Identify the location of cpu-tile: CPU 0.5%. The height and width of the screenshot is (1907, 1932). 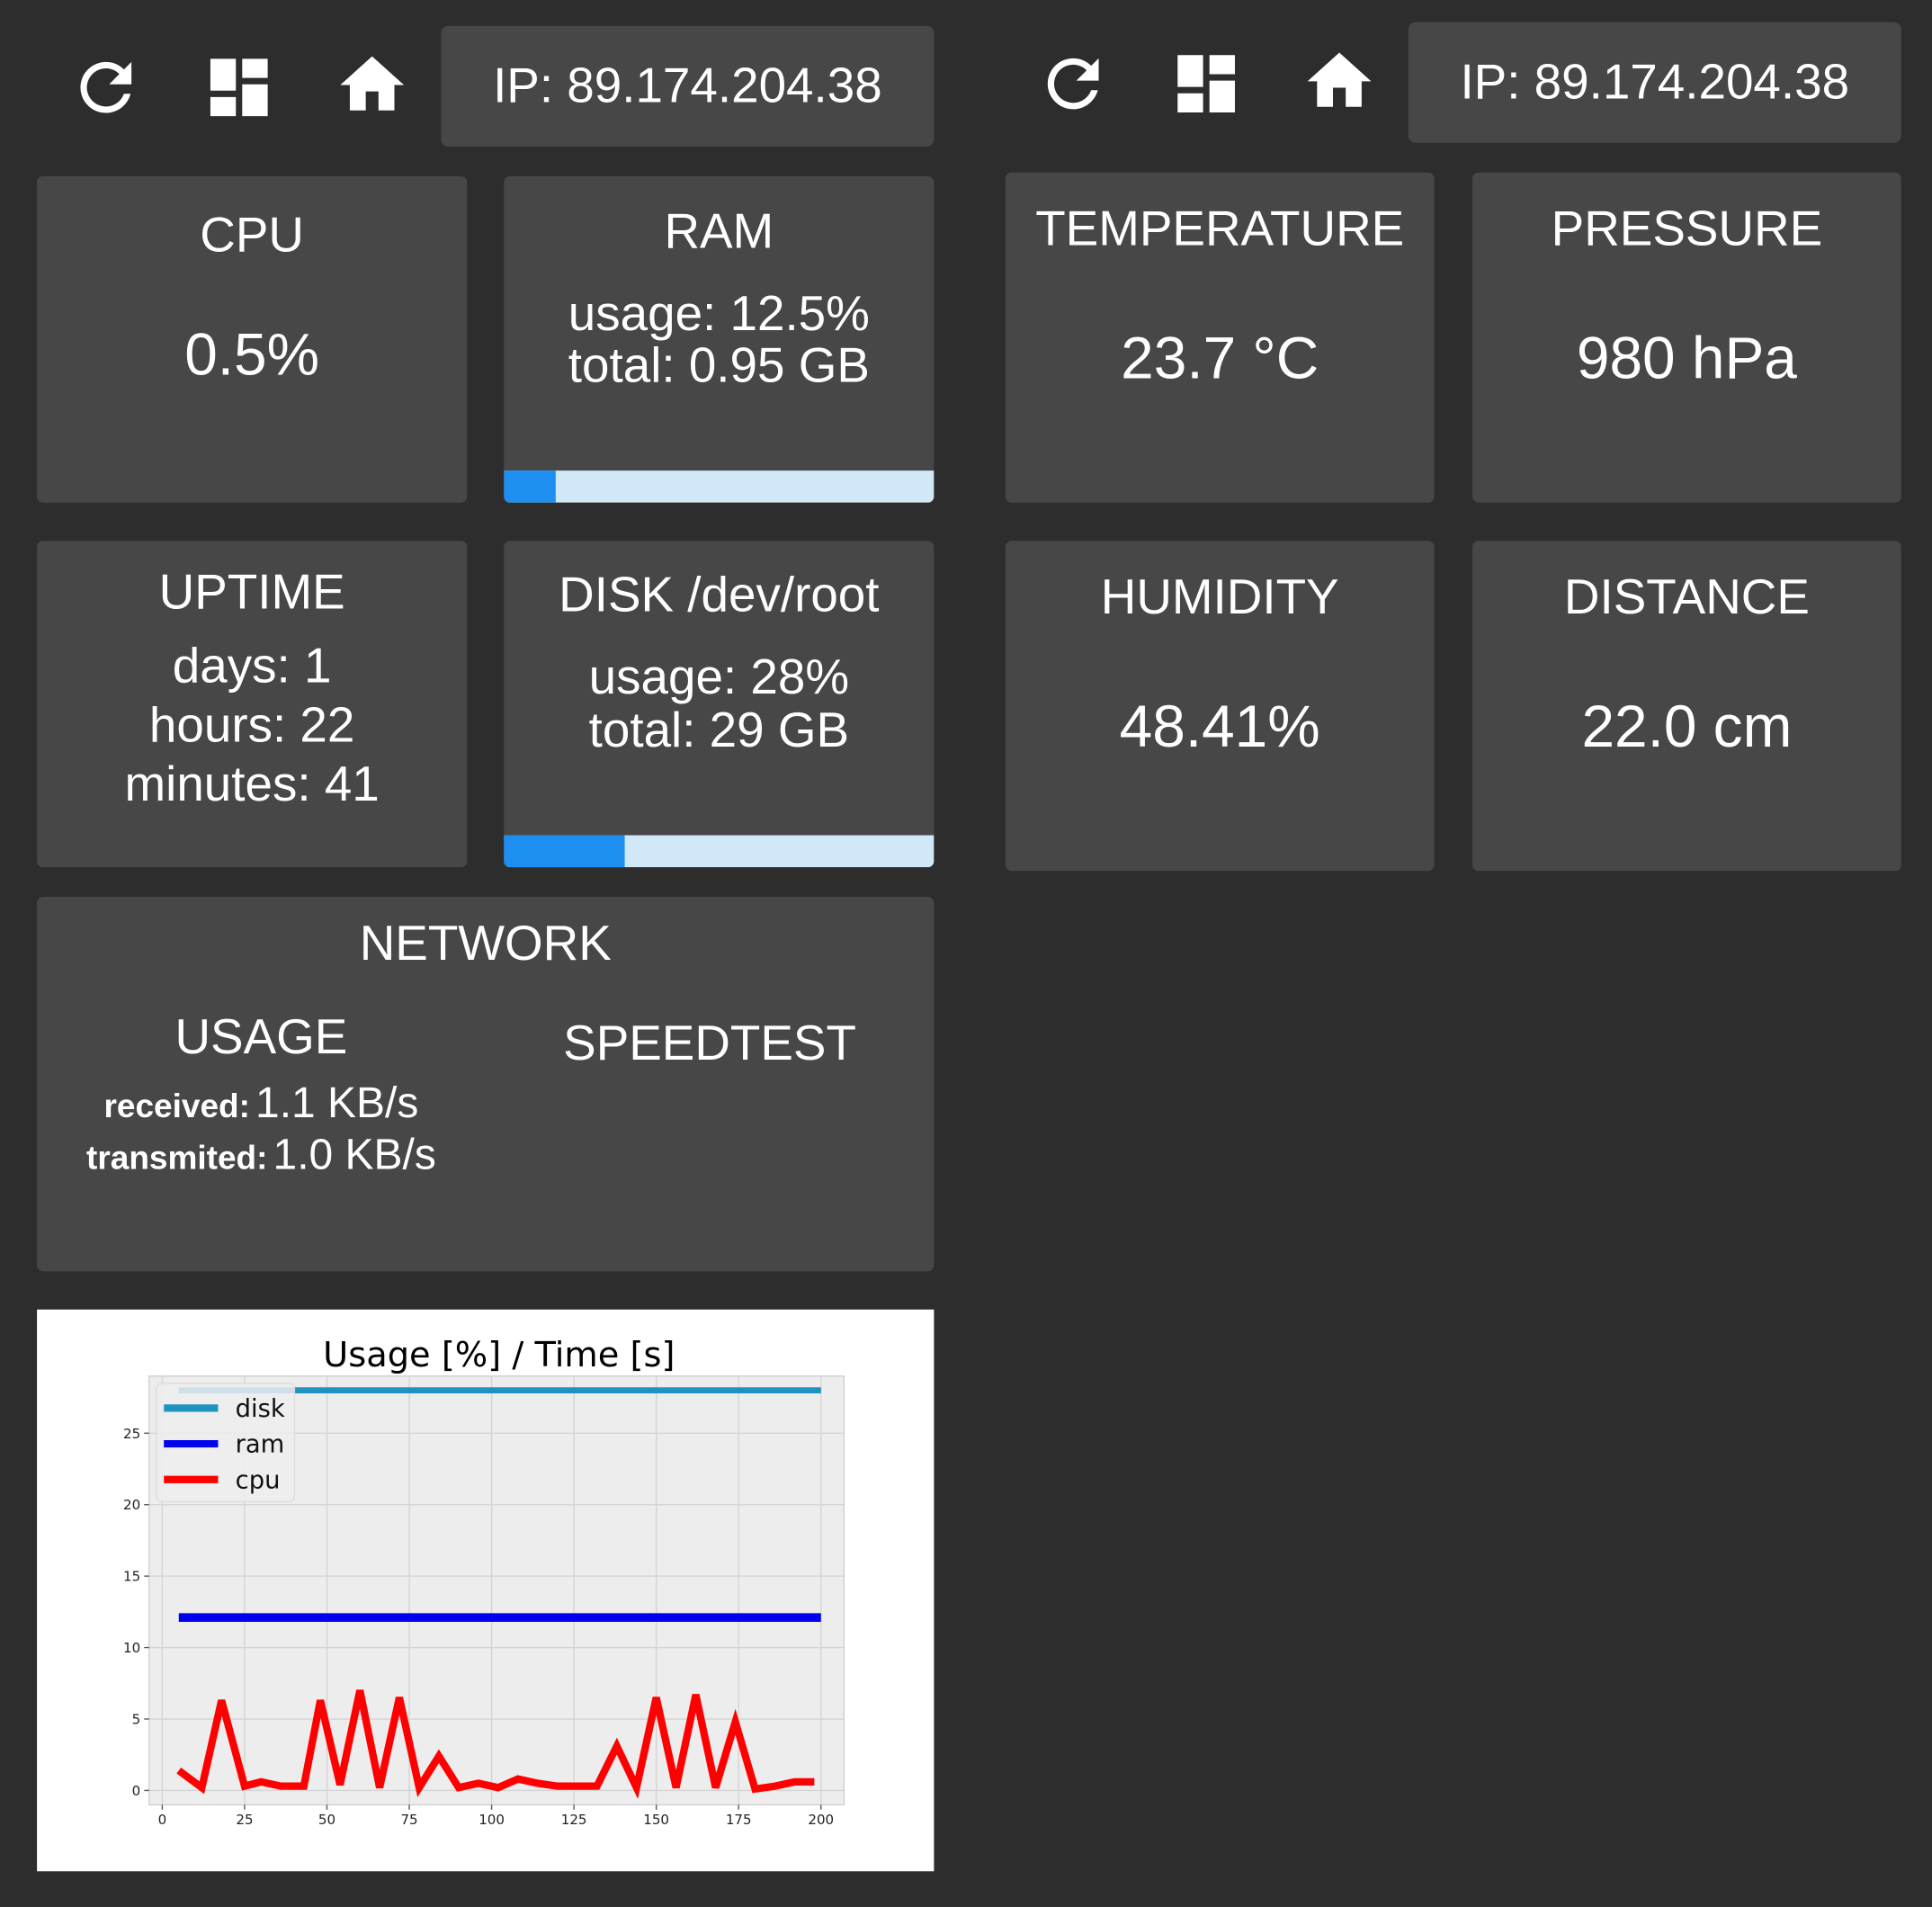
(253, 339).